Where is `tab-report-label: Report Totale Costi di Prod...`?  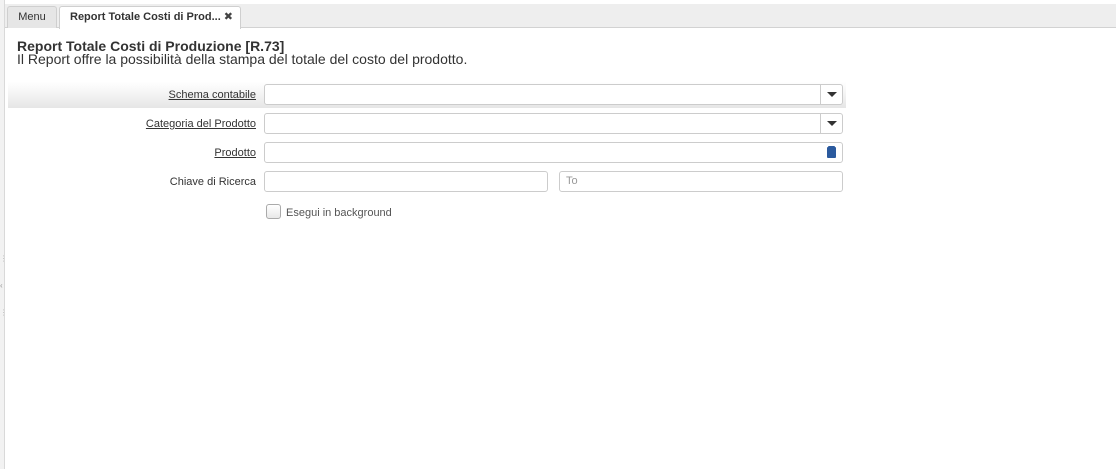
tab-report-label: Report Totale Costi di Prod... is located at coordinates (145, 17).